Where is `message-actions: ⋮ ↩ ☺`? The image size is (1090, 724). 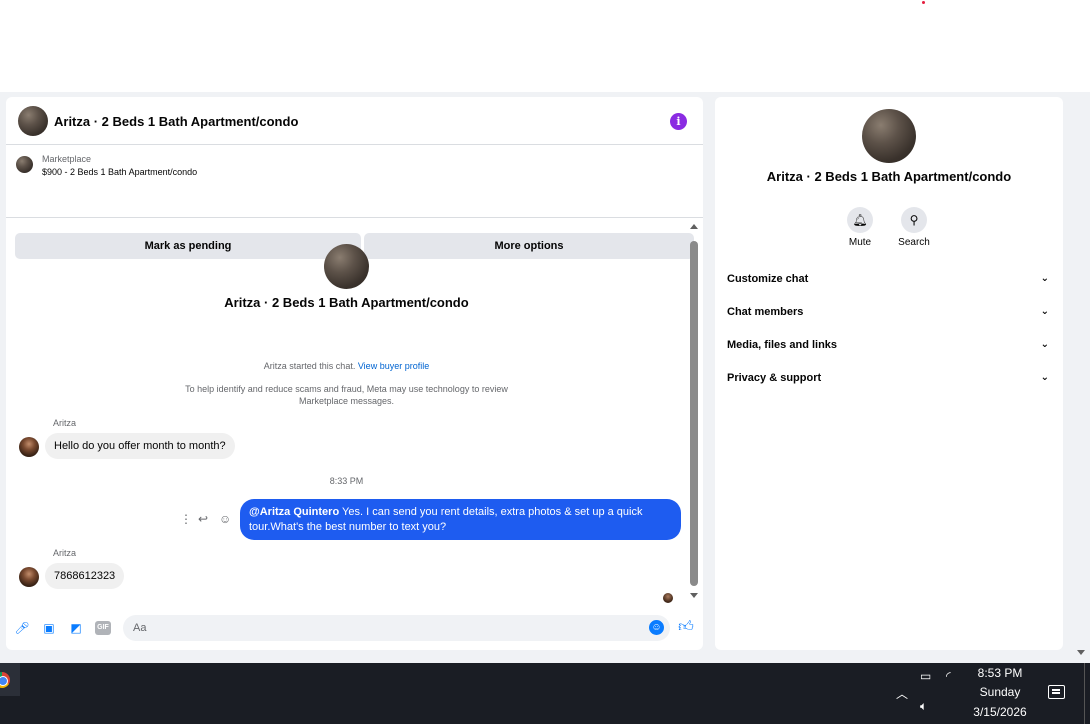 message-actions: ⋮ ↩ ☺ is located at coordinates (208, 520).